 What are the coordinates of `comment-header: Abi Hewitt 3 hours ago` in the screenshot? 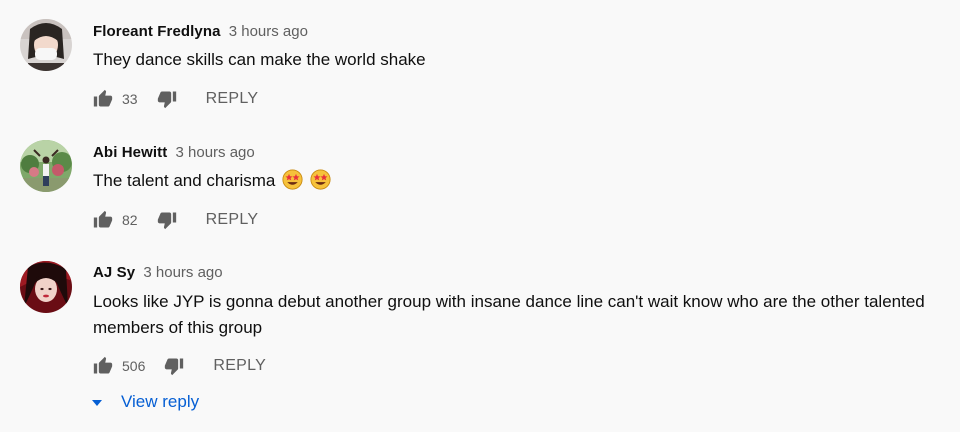 It's located at (174, 153).